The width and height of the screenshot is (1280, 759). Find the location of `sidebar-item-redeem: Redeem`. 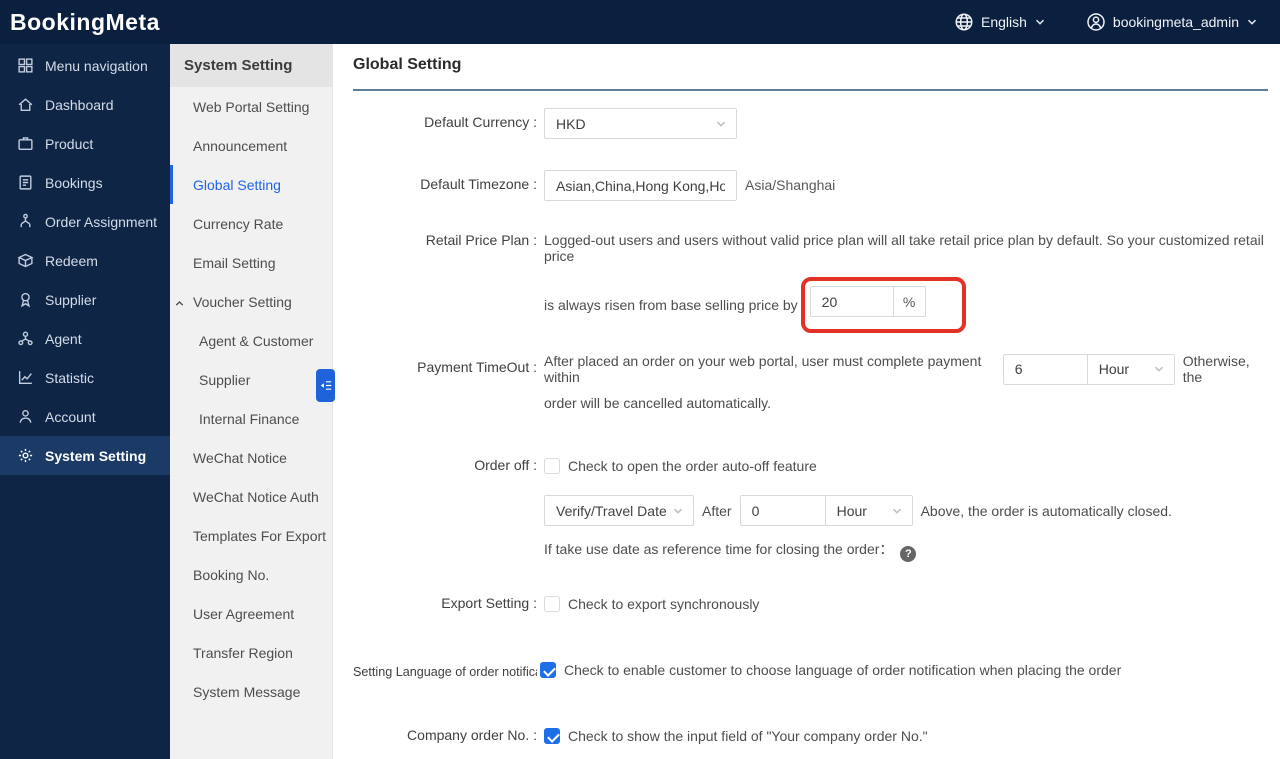

sidebar-item-redeem: Redeem is located at coordinates (85, 260).